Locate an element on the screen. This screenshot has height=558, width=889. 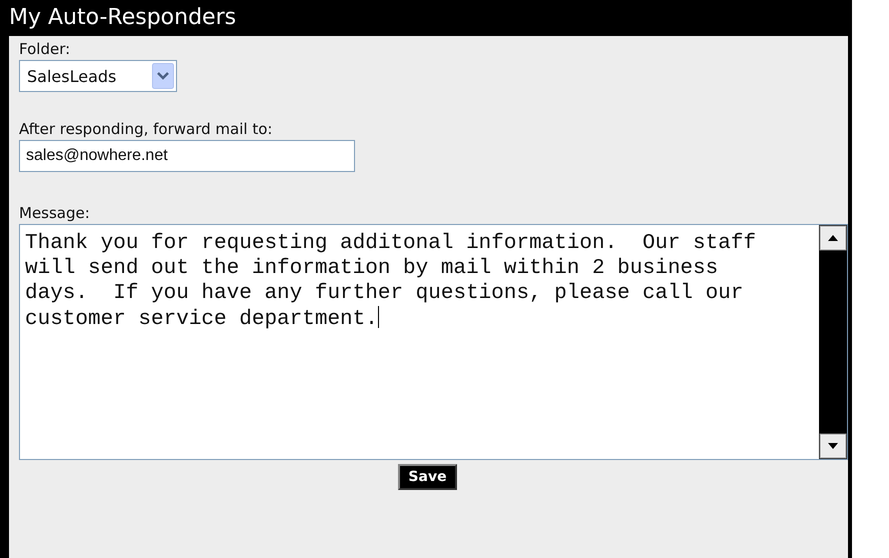
forward-label: After responding, forward mail to: is located at coordinates (146, 129).